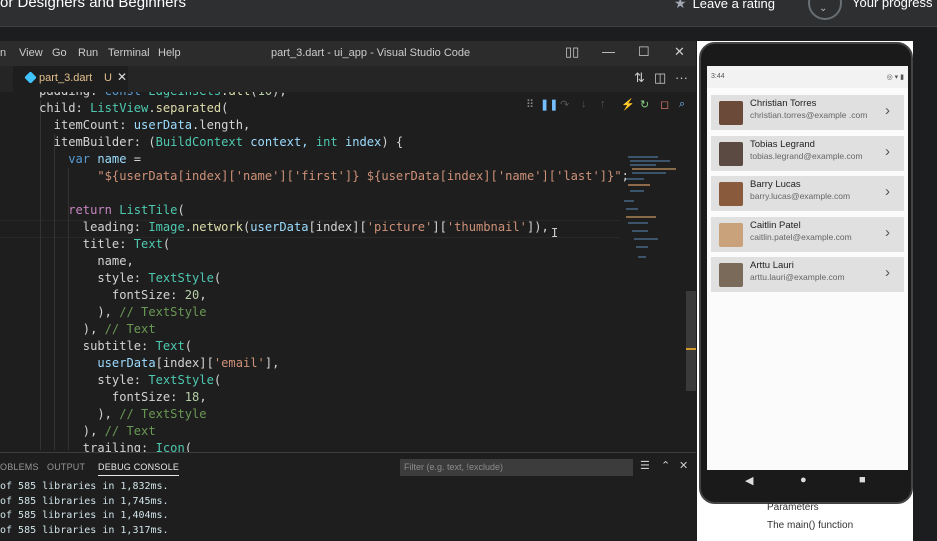 The width and height of the screenshot is (937, 541). I want to click on user-list-tile: Arttu Lauri arttu.lauri@example.com ›, so click(807, 274).